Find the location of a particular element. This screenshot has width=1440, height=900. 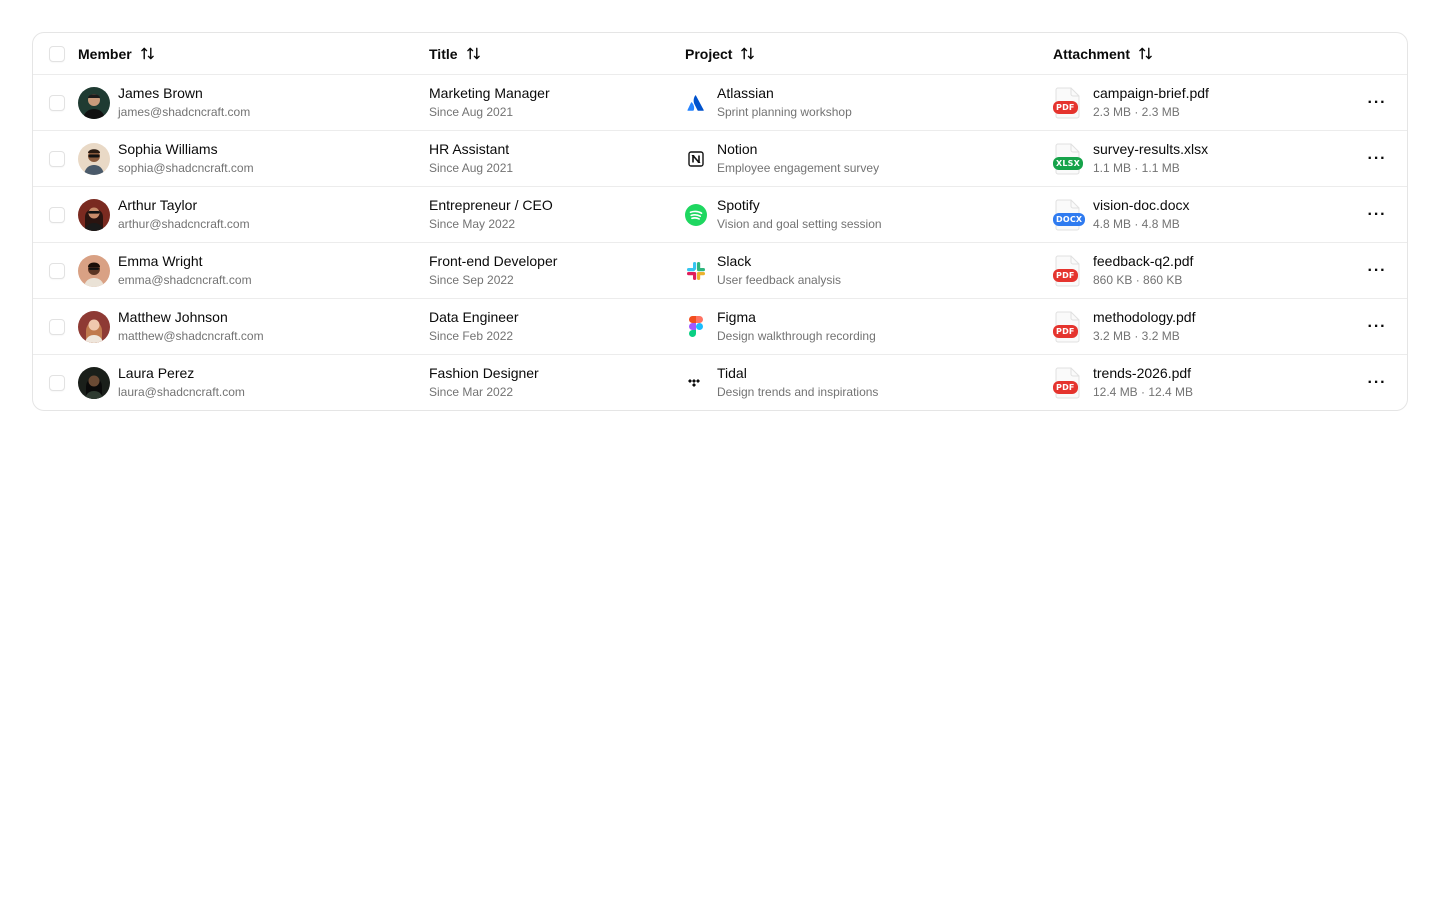

member-name: Sophia Williams is located at coordinates (168, 149).